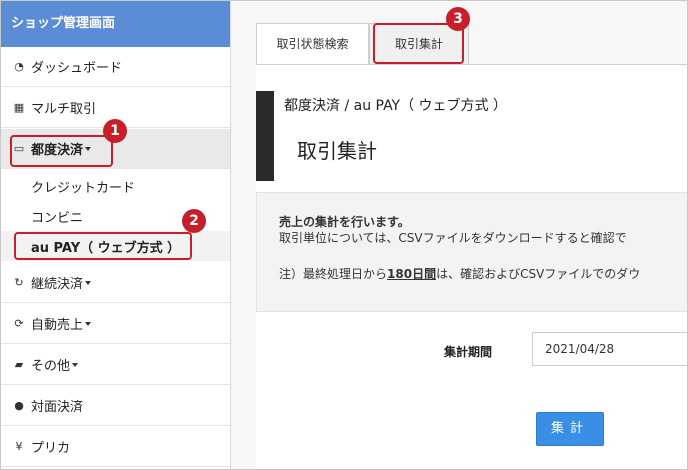 The image size is (688, 470). I want to click on period-label: 集計期間, so click(468, 352).